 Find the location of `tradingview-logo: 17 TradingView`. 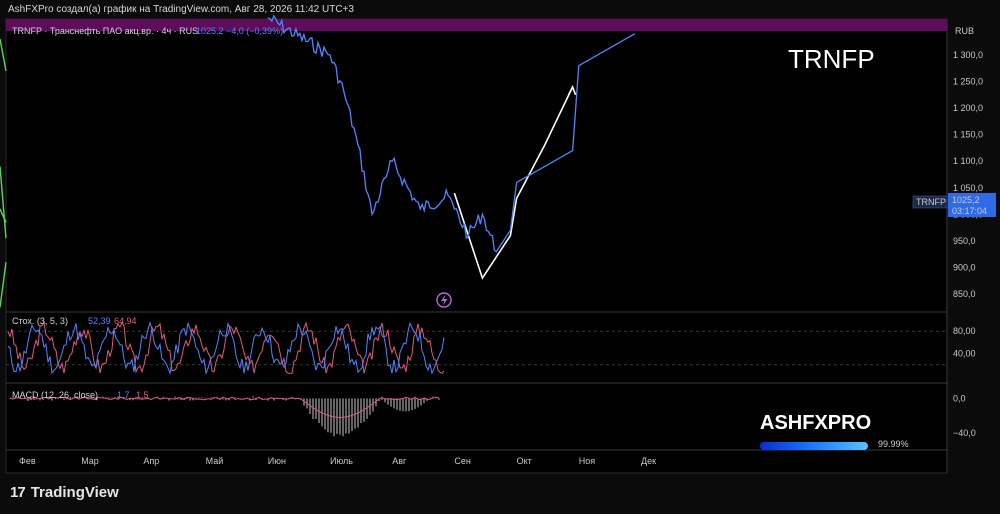

tradingview-logo: 17 TradingView is located at coordinates (64, 492).